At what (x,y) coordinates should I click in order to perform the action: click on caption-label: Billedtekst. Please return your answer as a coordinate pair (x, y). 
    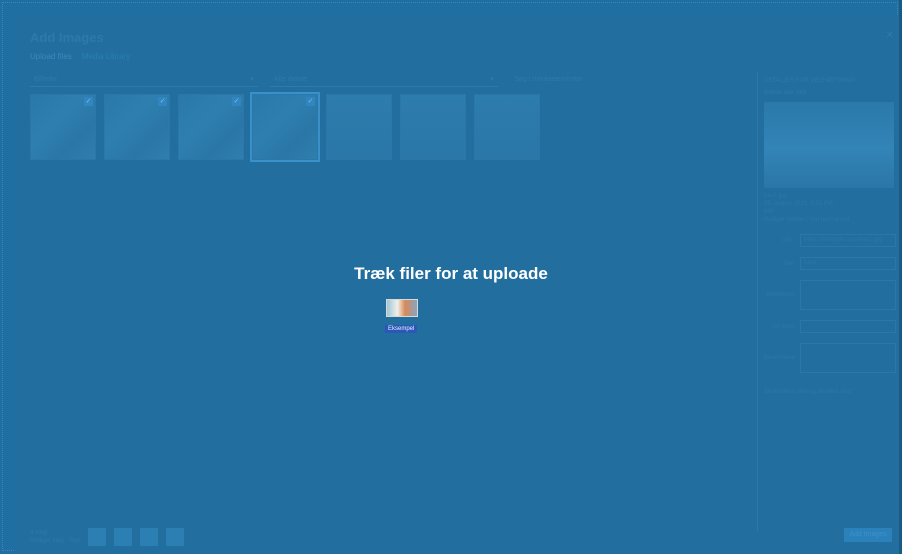
    Looking at the image, I should click on (780, 295).